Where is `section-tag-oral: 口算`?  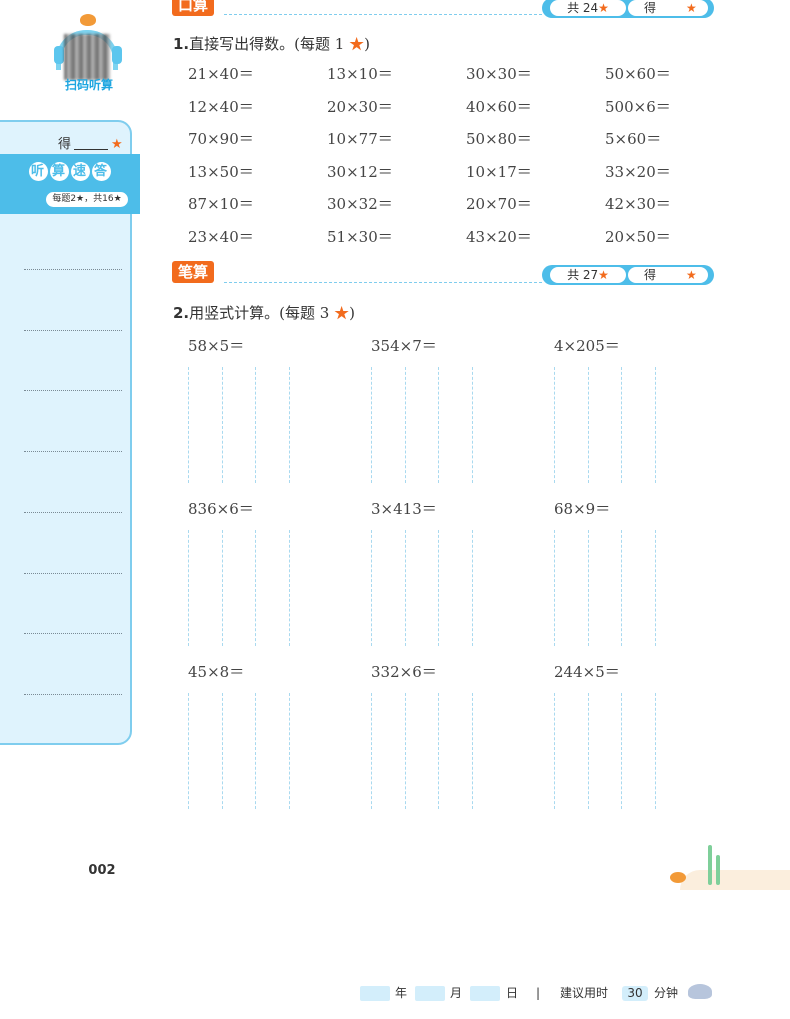 section-tag-oral: 口算 is located at coordinates (193, 8).